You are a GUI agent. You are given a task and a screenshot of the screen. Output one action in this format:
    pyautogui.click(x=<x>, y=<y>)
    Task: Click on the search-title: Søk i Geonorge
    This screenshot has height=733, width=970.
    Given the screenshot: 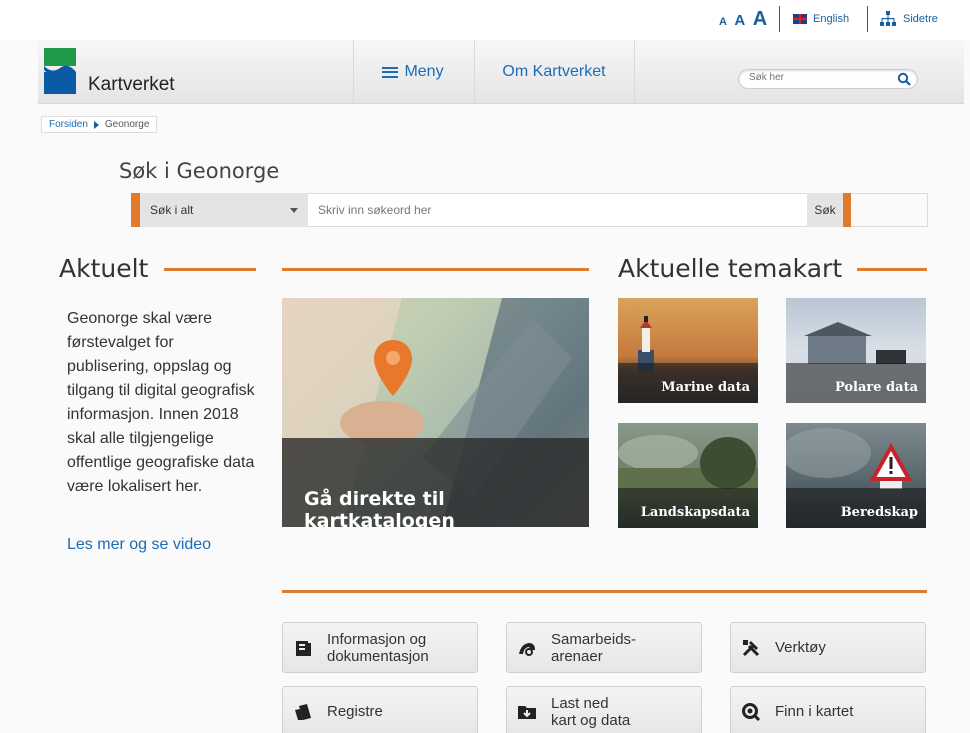 What is the action you would take?
    pyautogui.click(x=199, y=171)
    